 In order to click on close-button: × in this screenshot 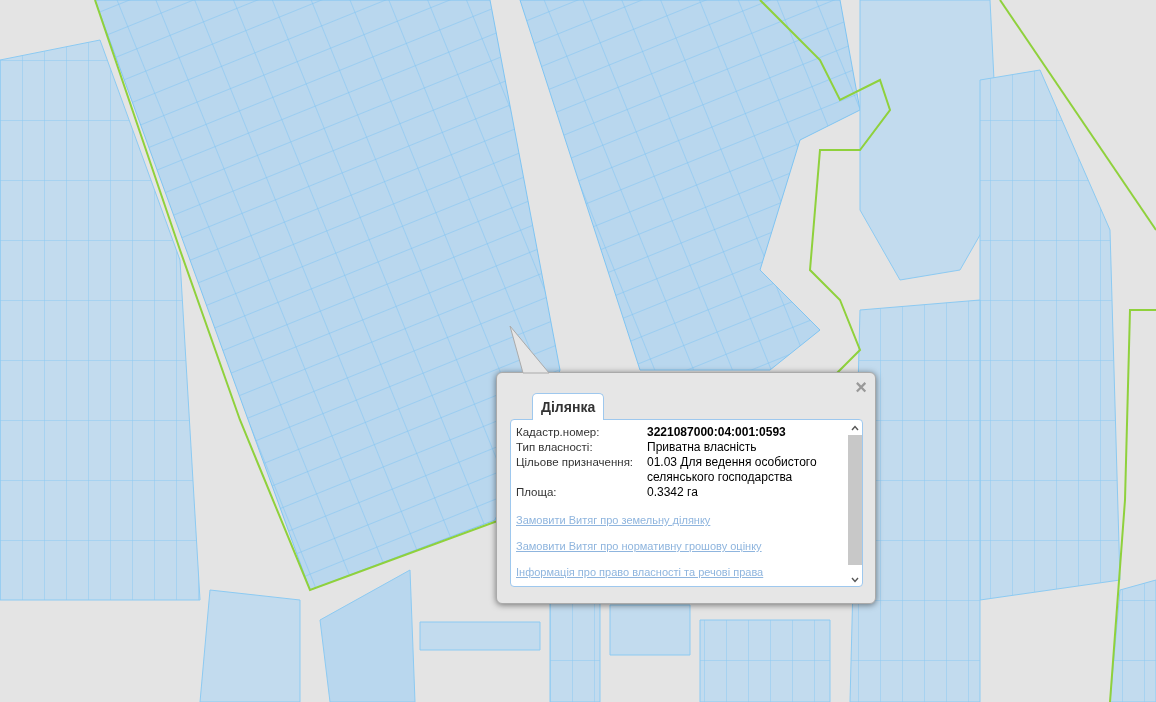, I will do `click(861, 387)`.